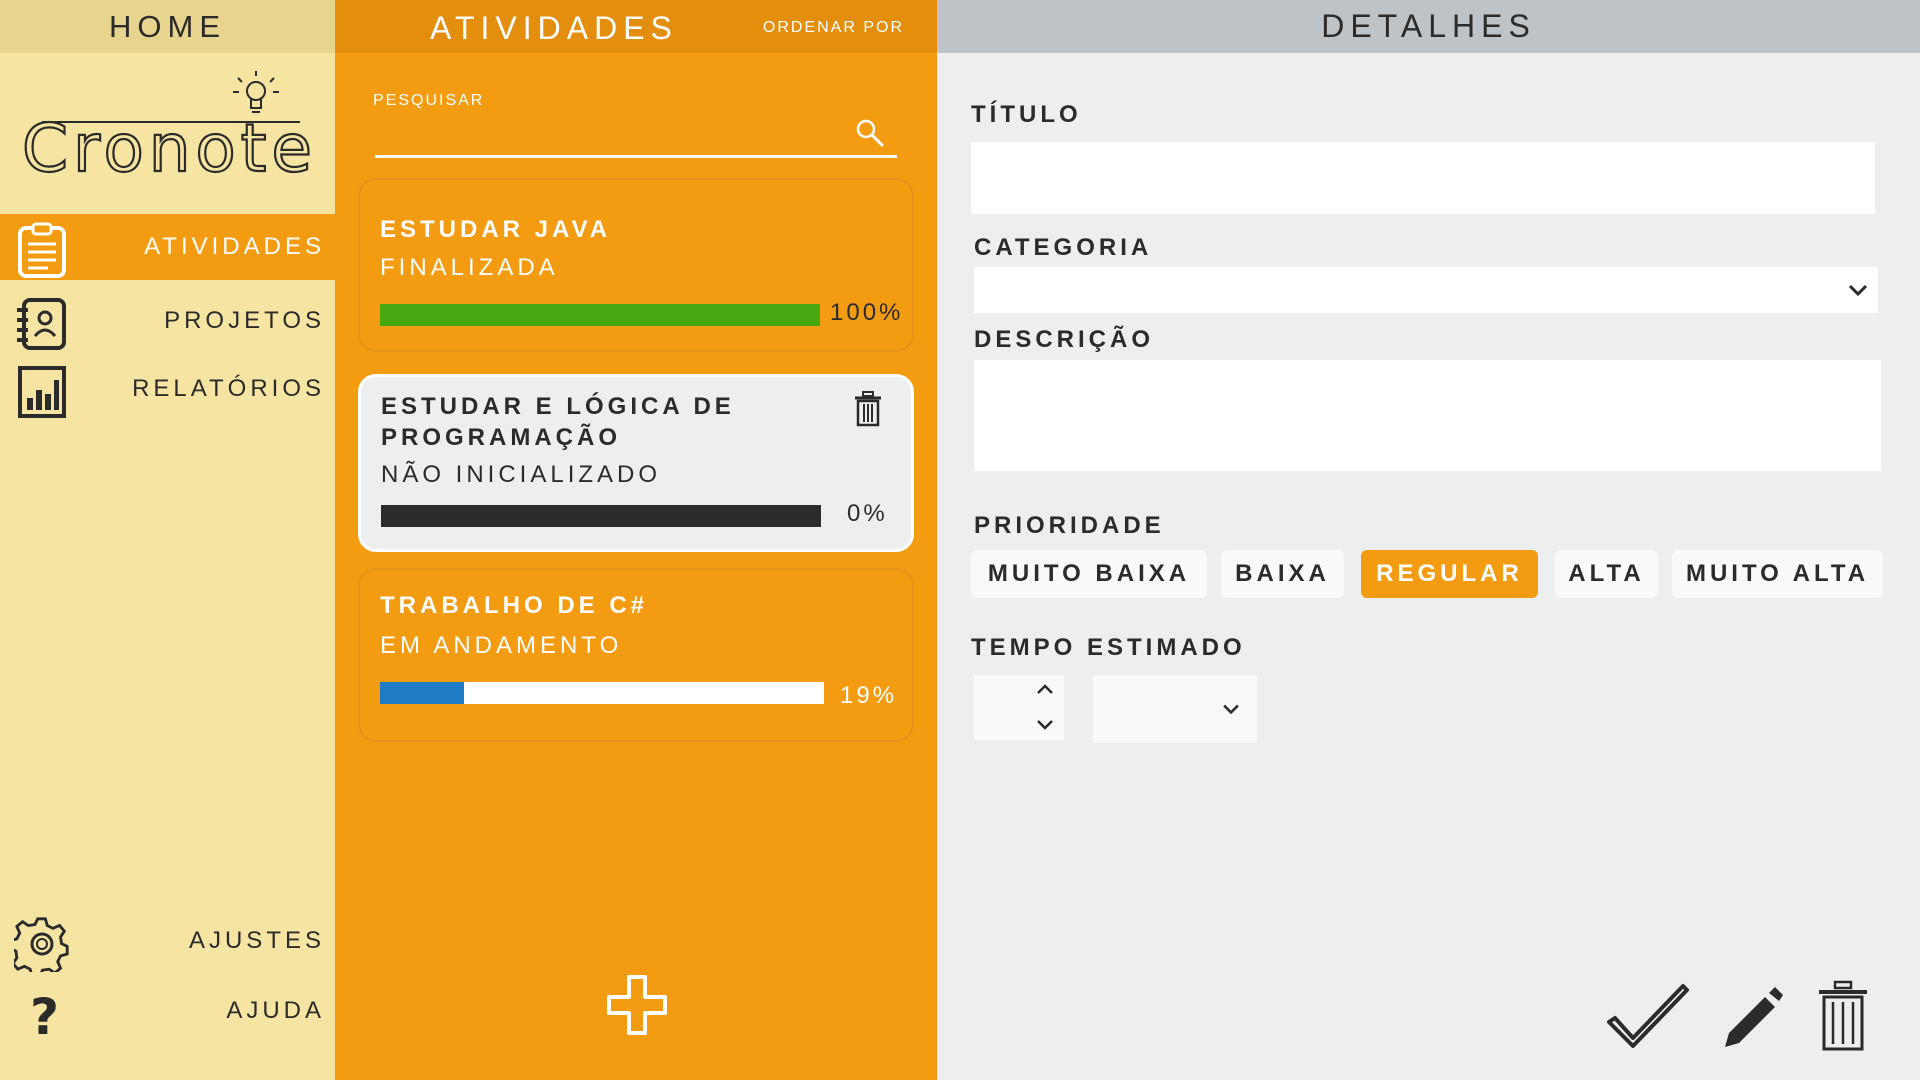  What do you see at coordinates (1064, 339) in the screenshot?
I see `description-label: DESCRIÇÃO` at bounding box center [1064, 339].